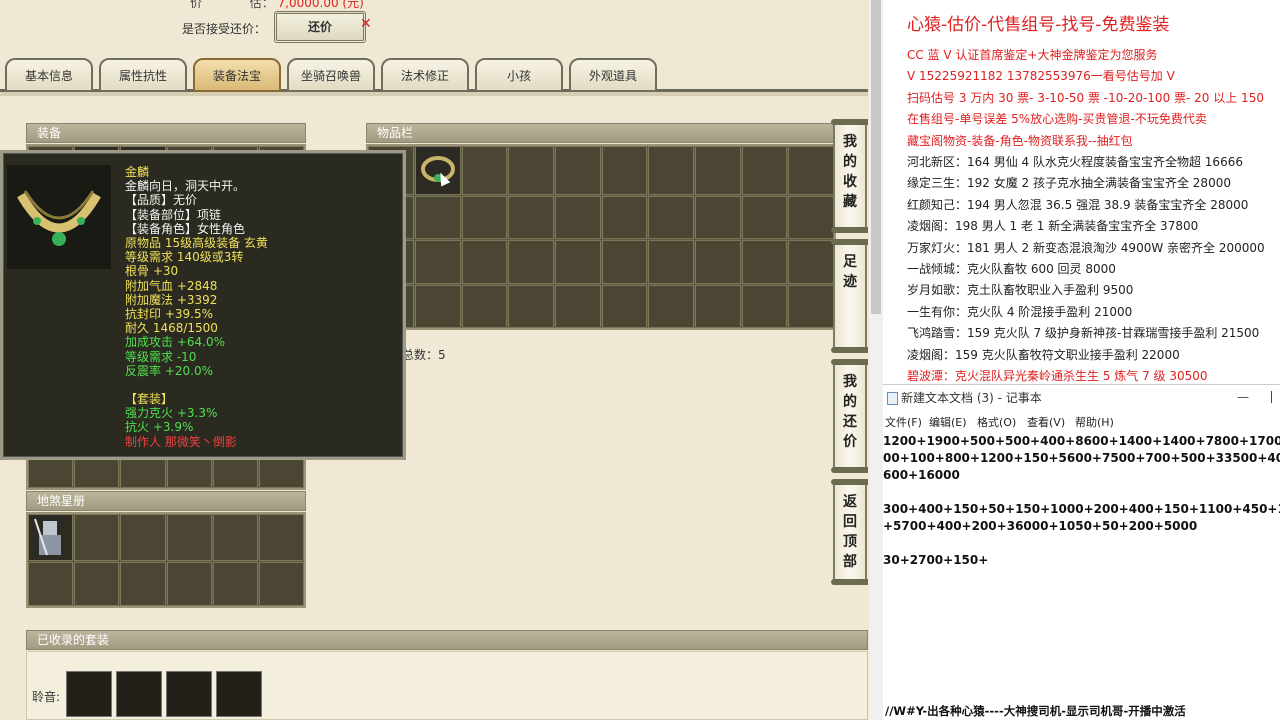 This screenshot has width=1280, height=720. I want to click on minimize-button: —, so click(1243, 398).